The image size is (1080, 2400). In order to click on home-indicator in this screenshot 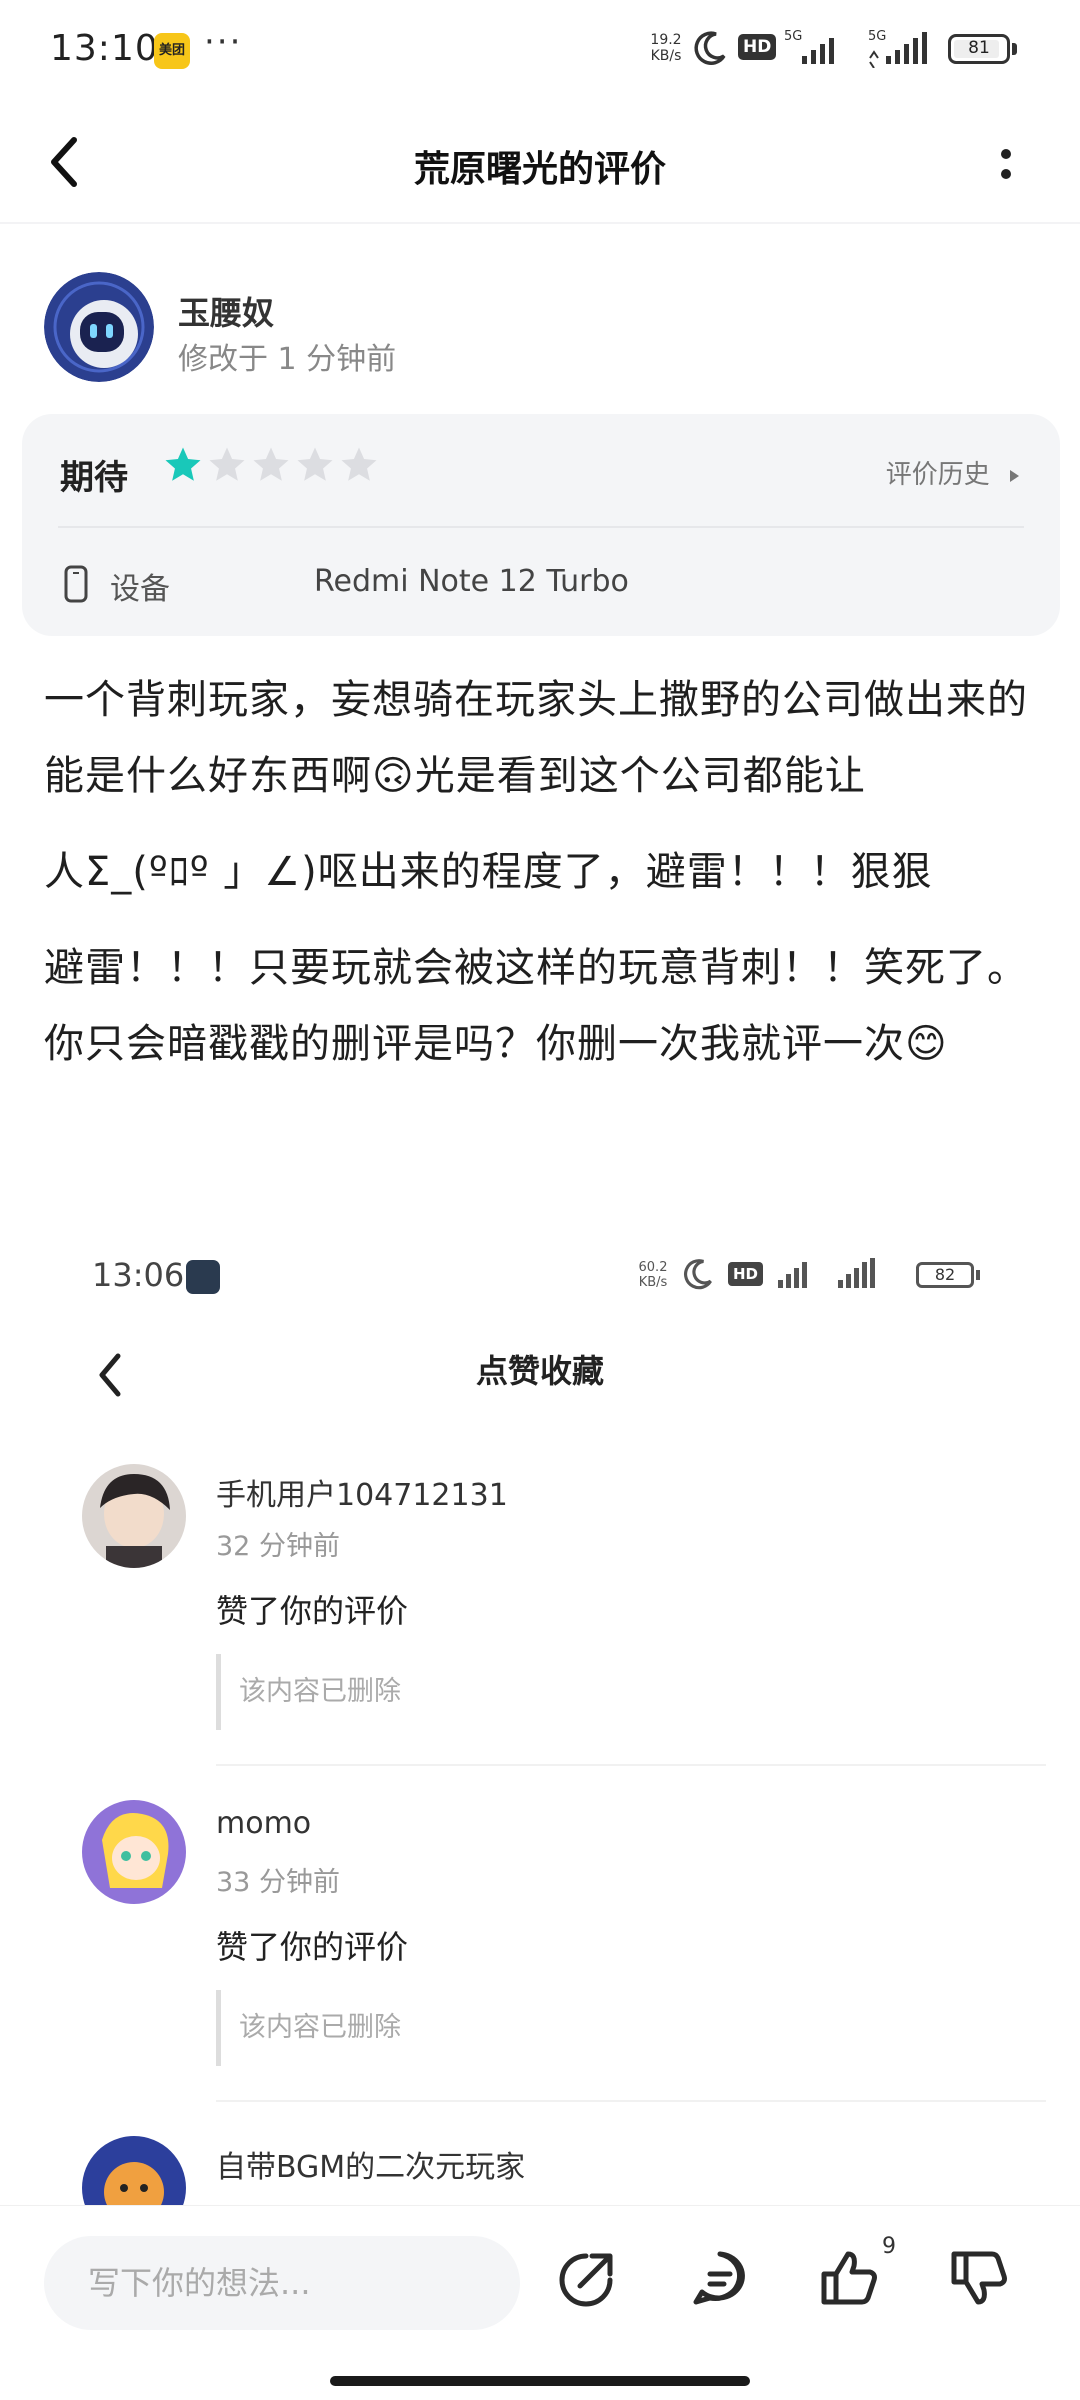, I will do `click(540, 2381)`.